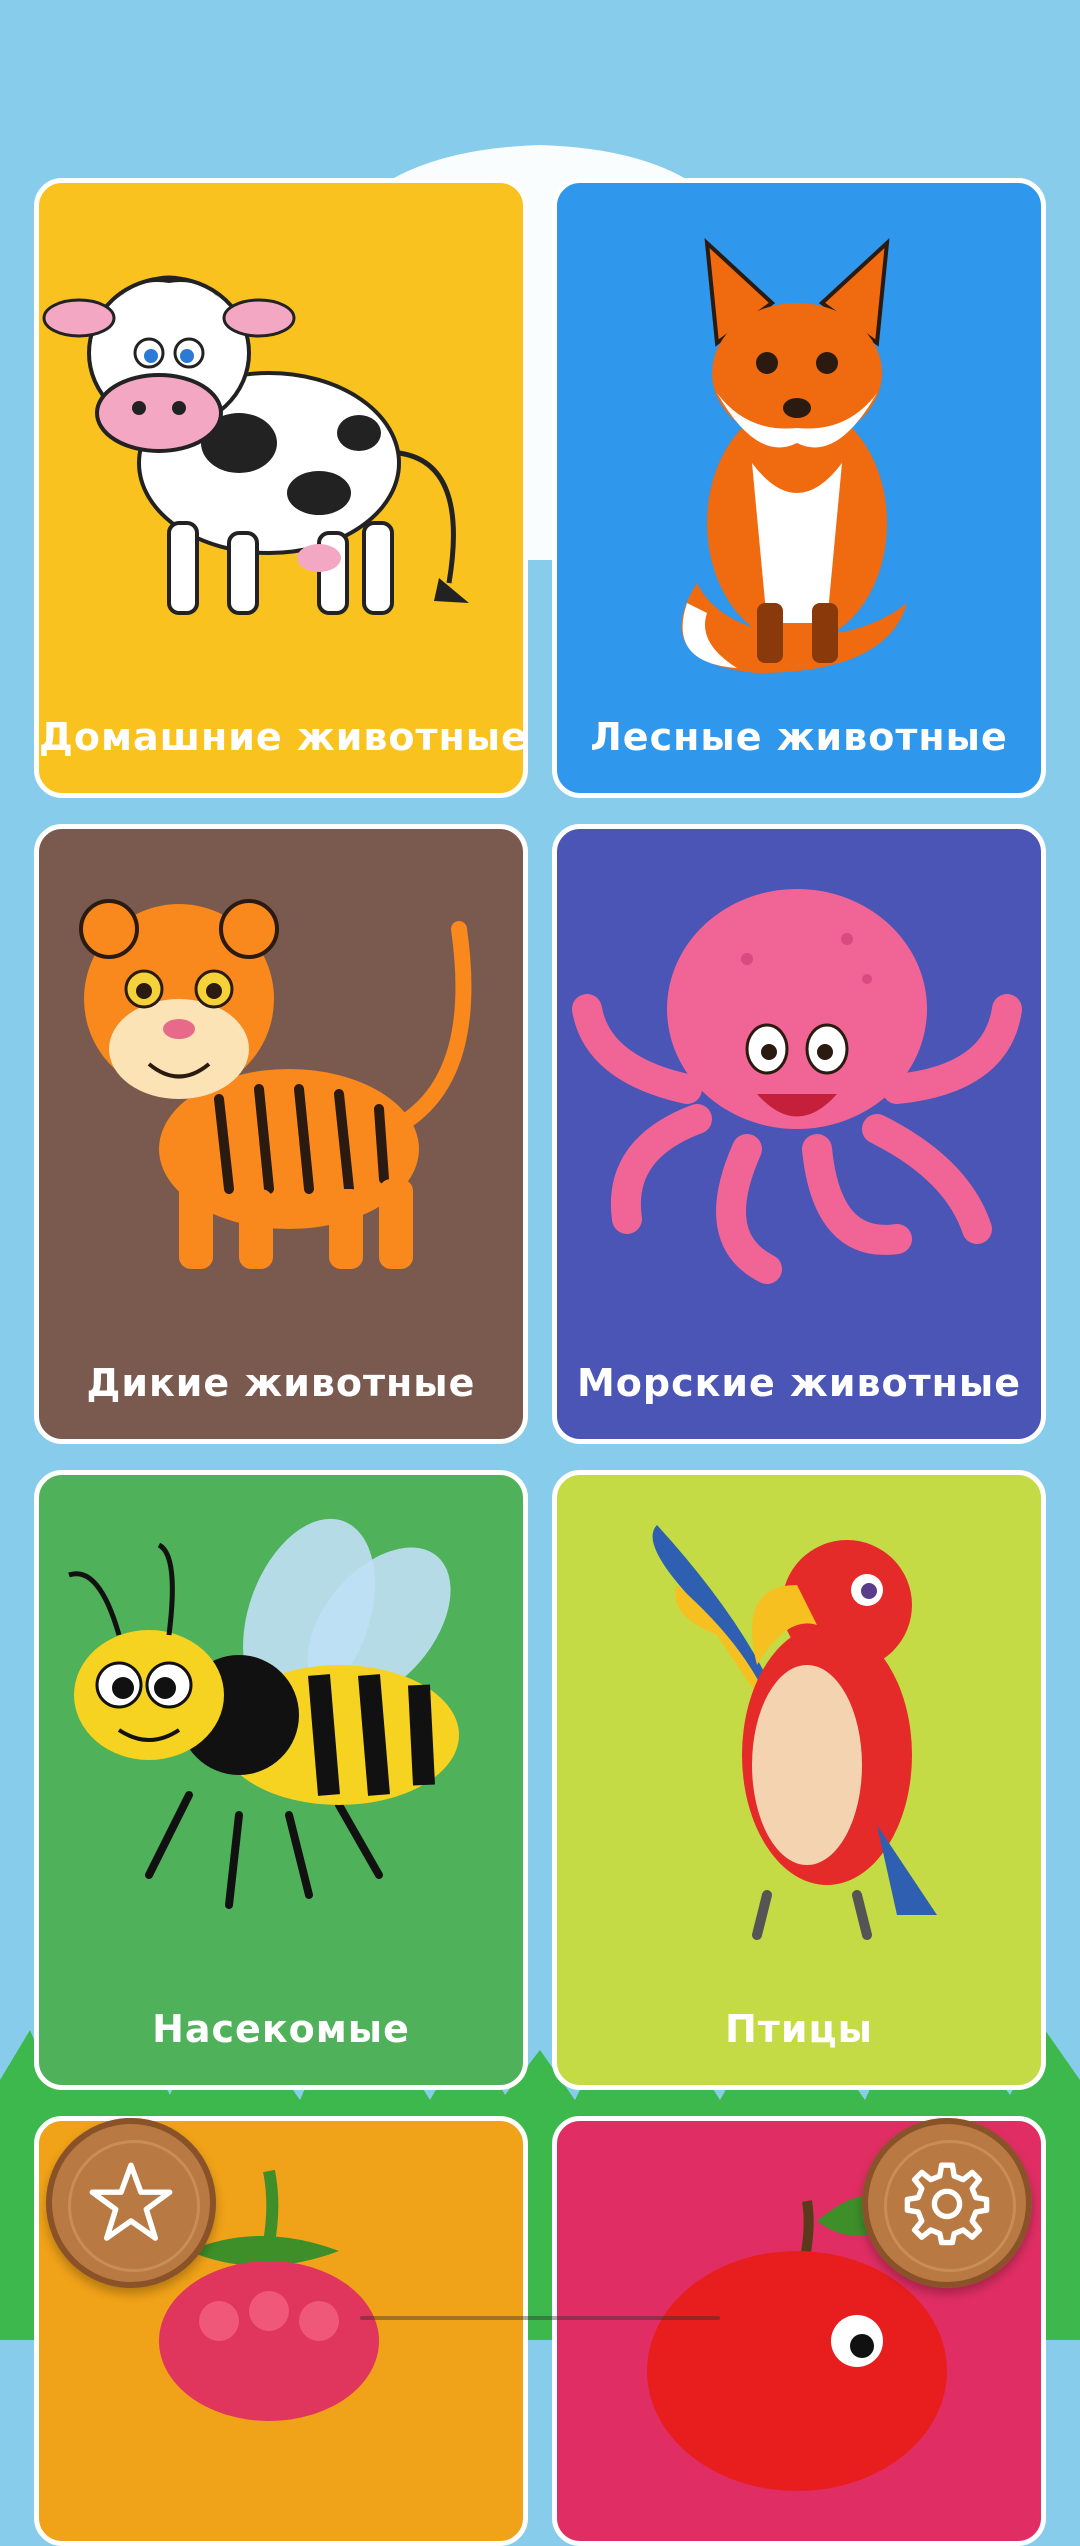 The height and width of the screenshot is (2546, 1080). I want to click on home-indicator, so click(540, 2318).